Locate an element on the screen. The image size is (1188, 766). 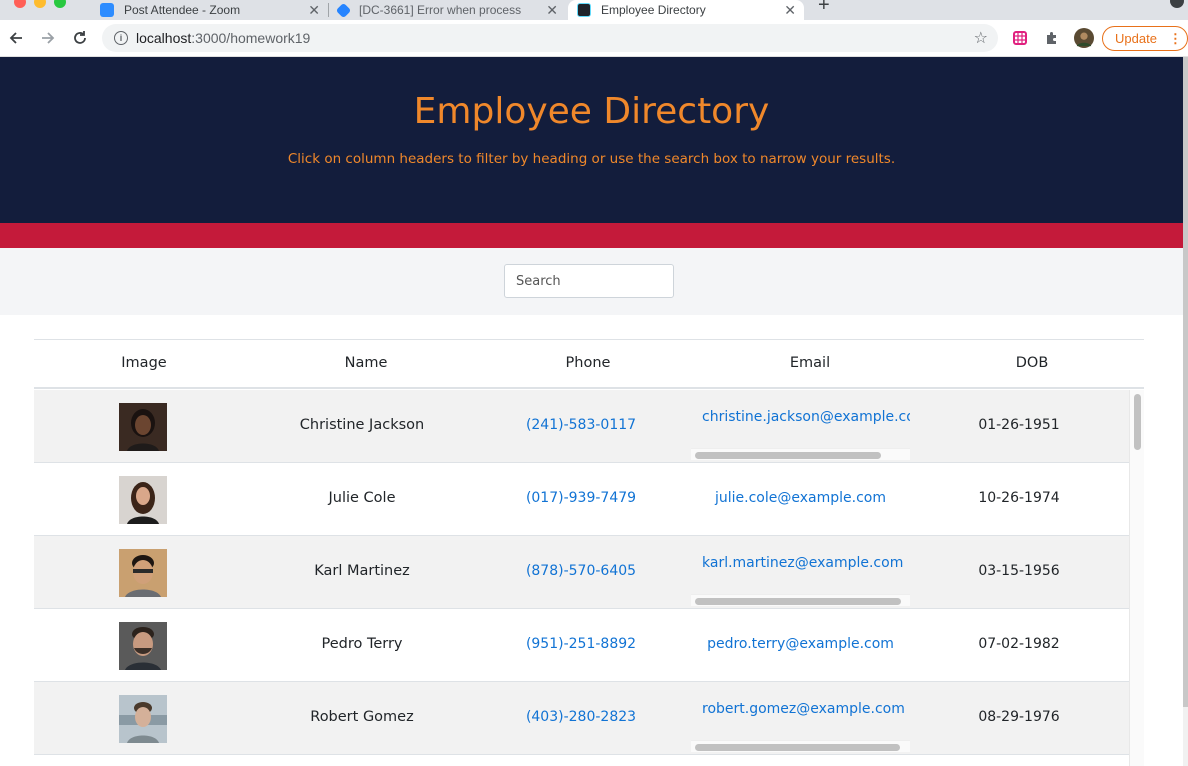
browser-tab-employee-directory: Employee Directory ✕ is located at coordinates (686, 10).